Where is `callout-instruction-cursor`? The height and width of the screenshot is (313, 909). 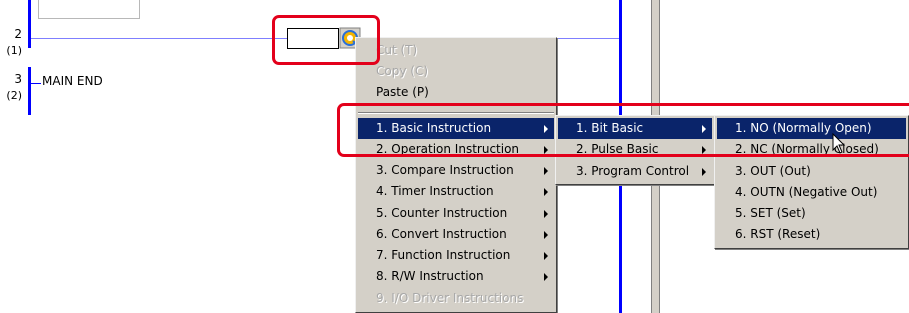
callout-instruction-cursor is located at coordinates (326, 40).